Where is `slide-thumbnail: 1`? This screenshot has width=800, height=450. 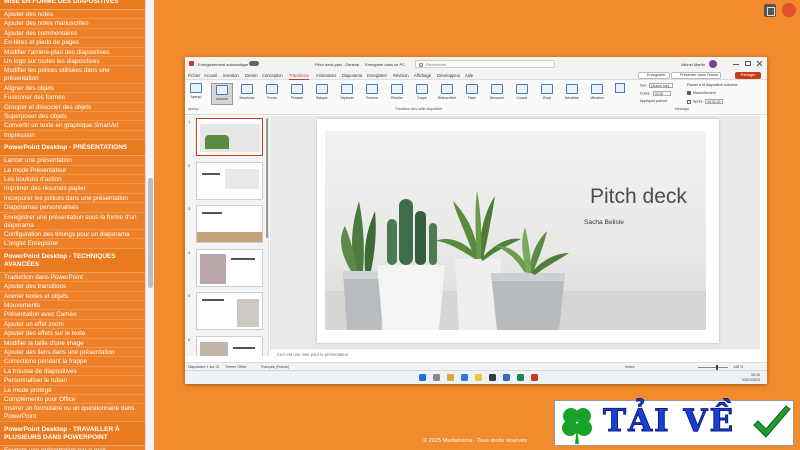
slide-thumbnail: 1 is located at coordinates (227, 138).